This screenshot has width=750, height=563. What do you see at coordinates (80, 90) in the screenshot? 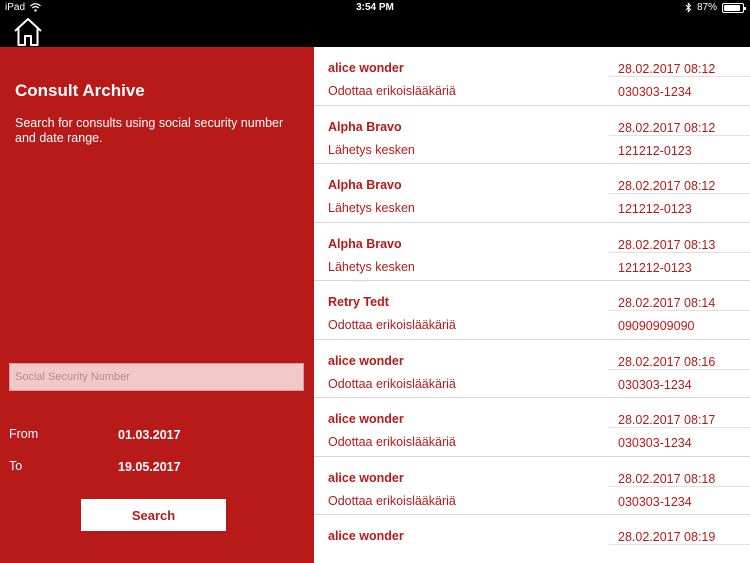
I see `page-title: Consult Archive` at bounding box center [80, 90].